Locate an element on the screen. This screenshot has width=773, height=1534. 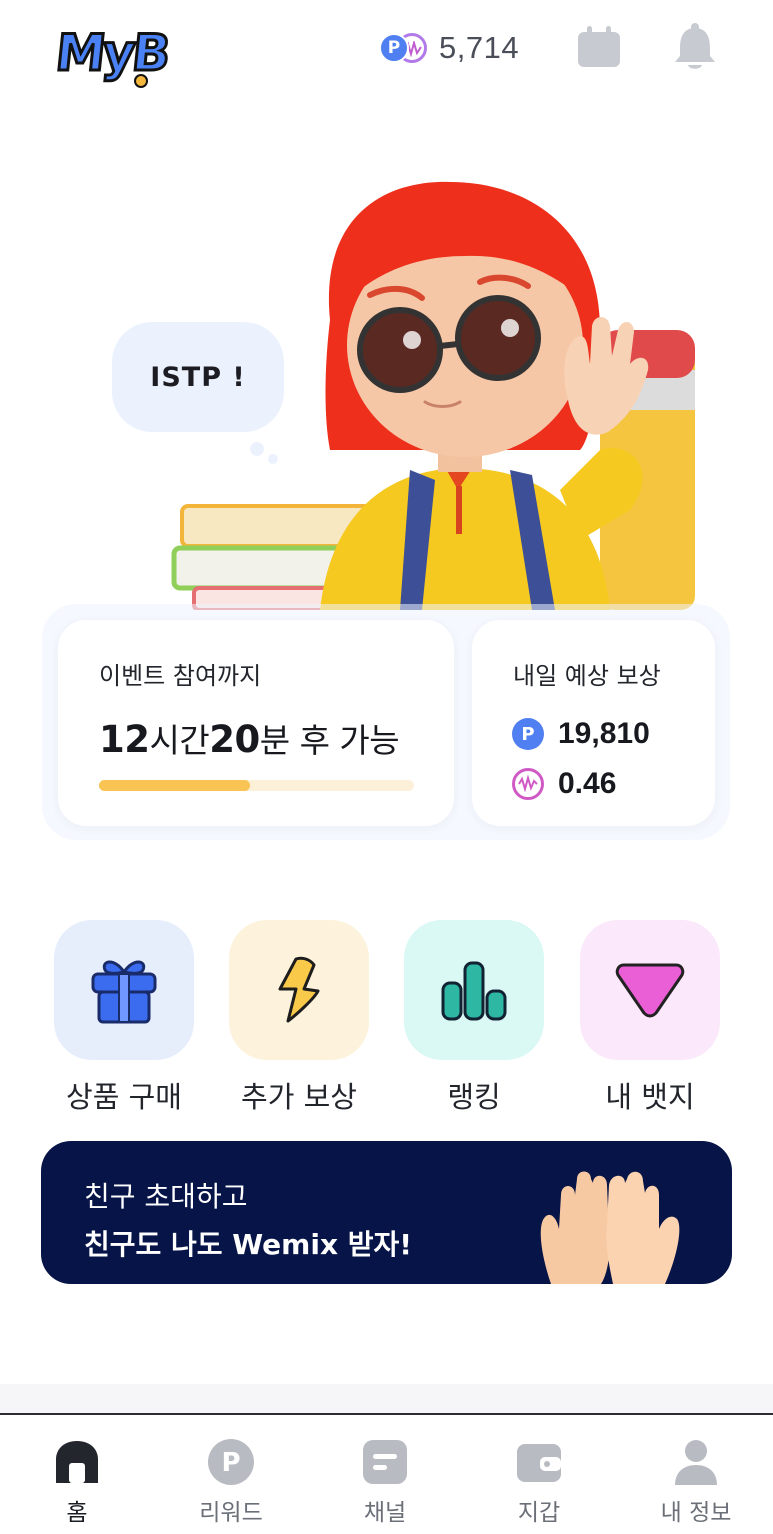
tab-label: 채널 is located at coordinates (385, 1513).